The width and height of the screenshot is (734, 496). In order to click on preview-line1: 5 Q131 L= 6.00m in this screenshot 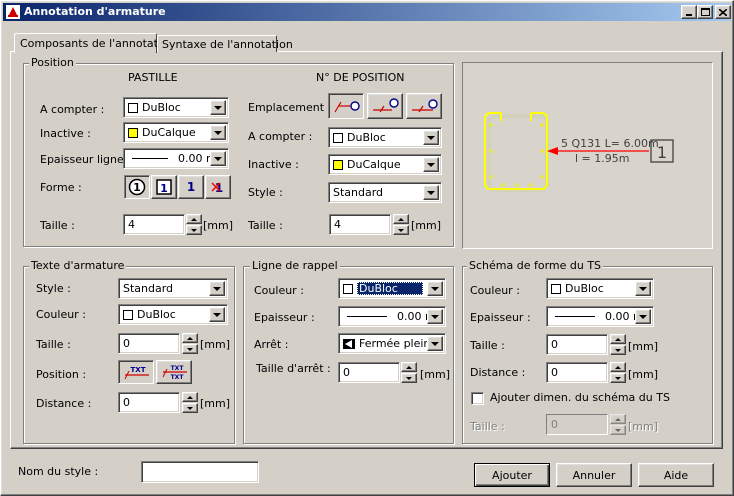, I will do `click(610, 143)`.